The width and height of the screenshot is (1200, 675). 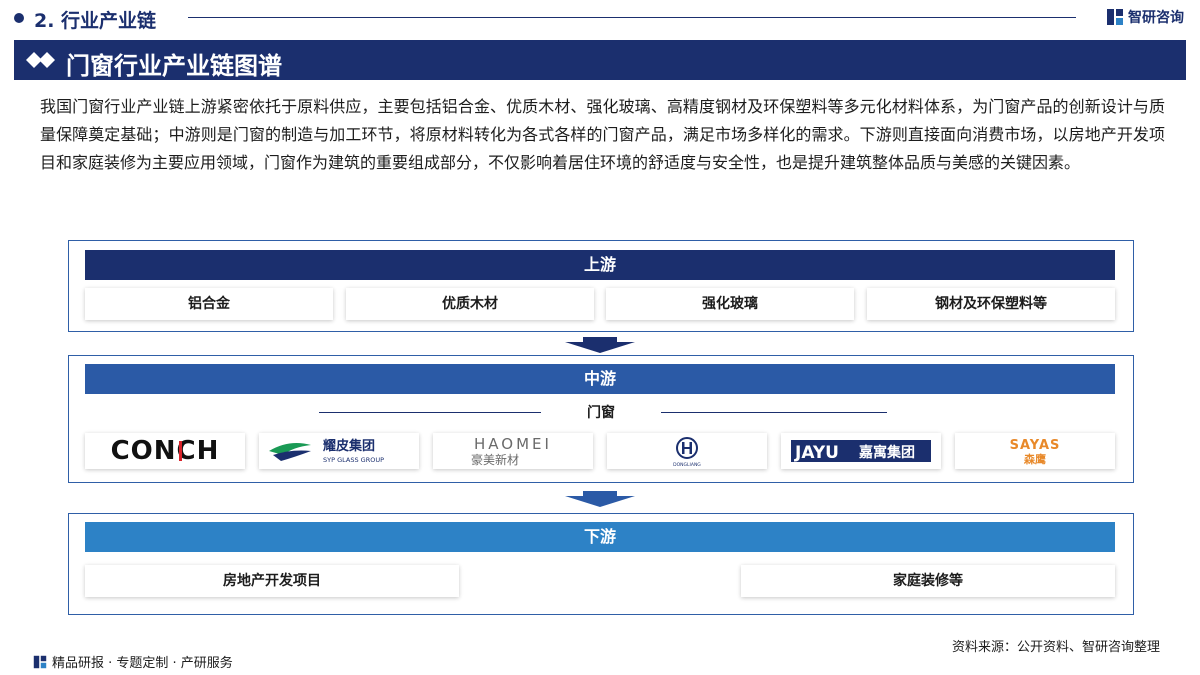 What do you see at coordinates (513, 444) in the screenshot?
I see `haomei-logo-text: HAOMEI` at bounding box center [513, 444].